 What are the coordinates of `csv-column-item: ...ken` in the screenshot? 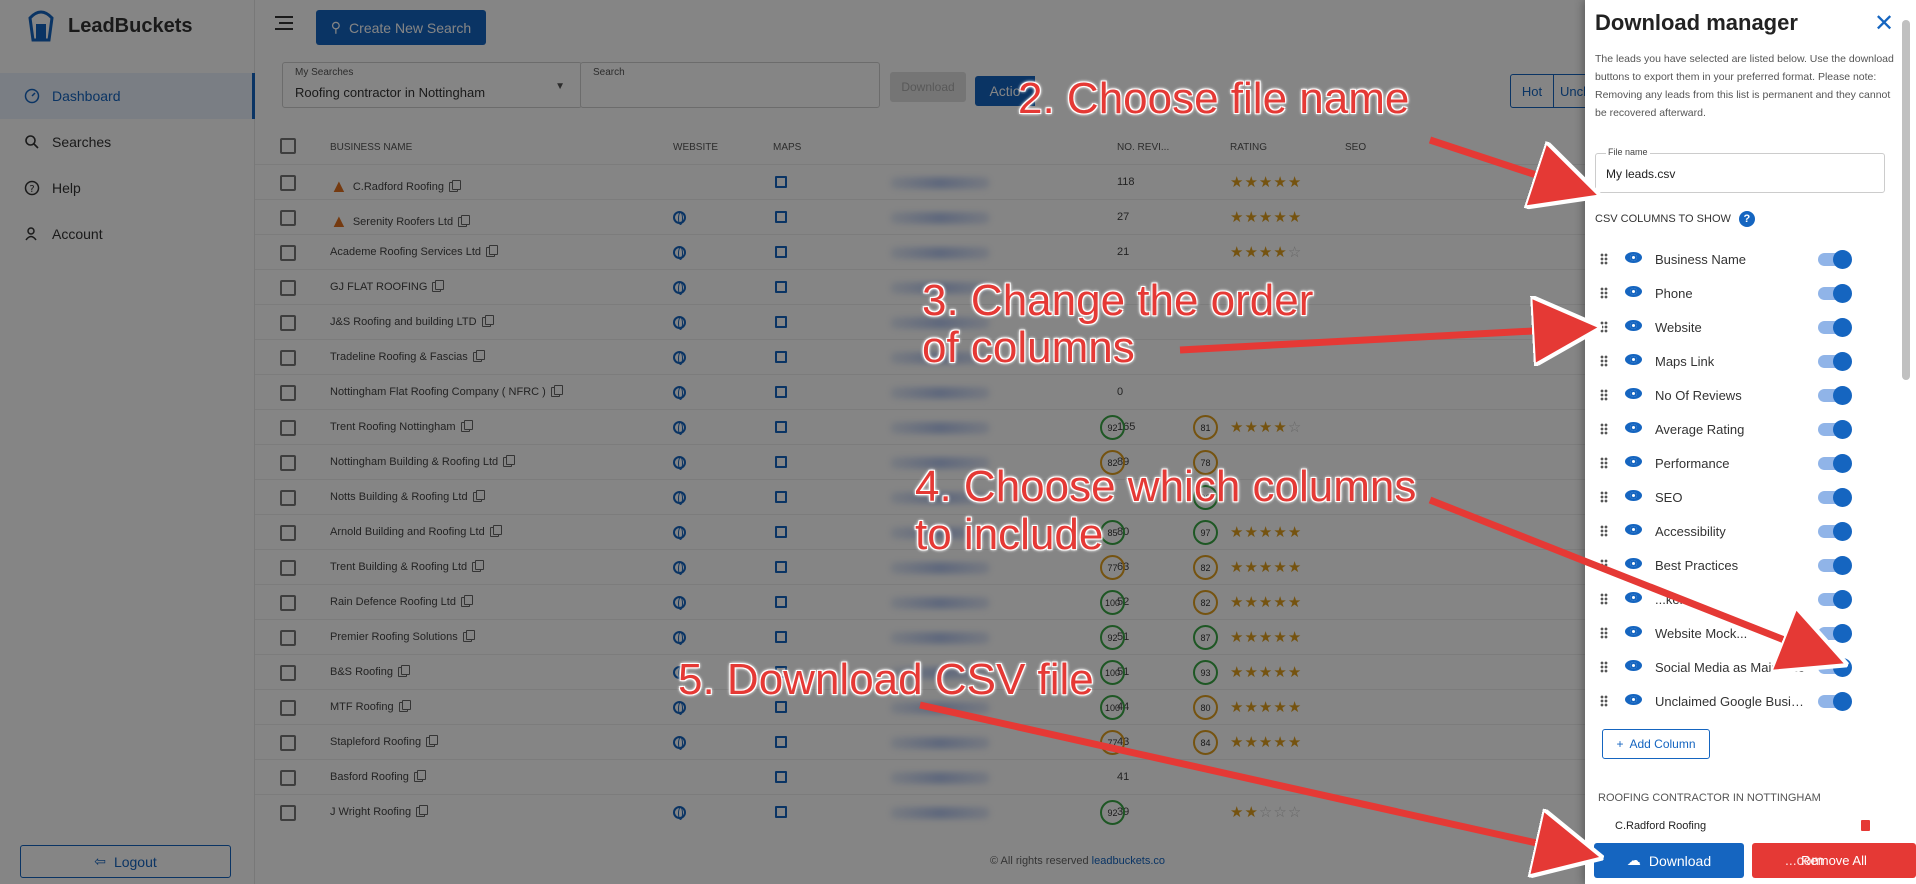 It's located at (1740, 599).